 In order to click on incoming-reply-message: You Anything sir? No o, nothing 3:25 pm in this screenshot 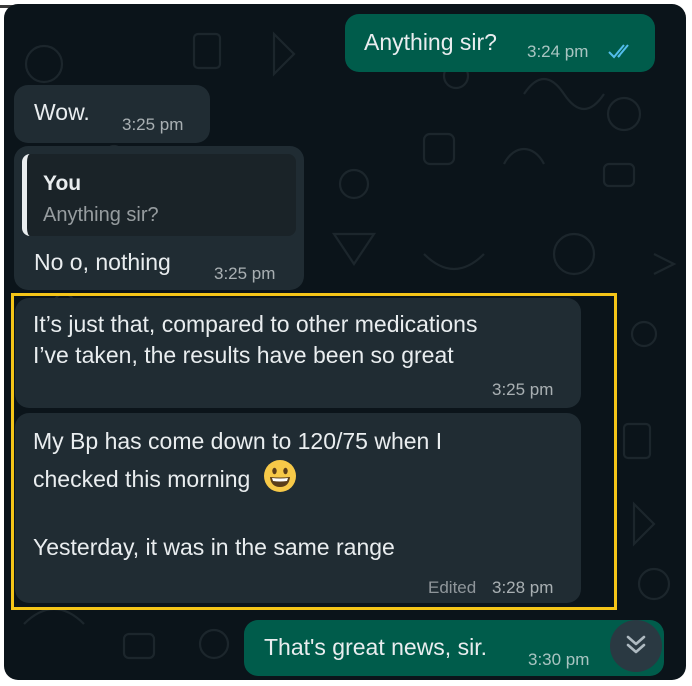, I will do `click(159, 218)`.